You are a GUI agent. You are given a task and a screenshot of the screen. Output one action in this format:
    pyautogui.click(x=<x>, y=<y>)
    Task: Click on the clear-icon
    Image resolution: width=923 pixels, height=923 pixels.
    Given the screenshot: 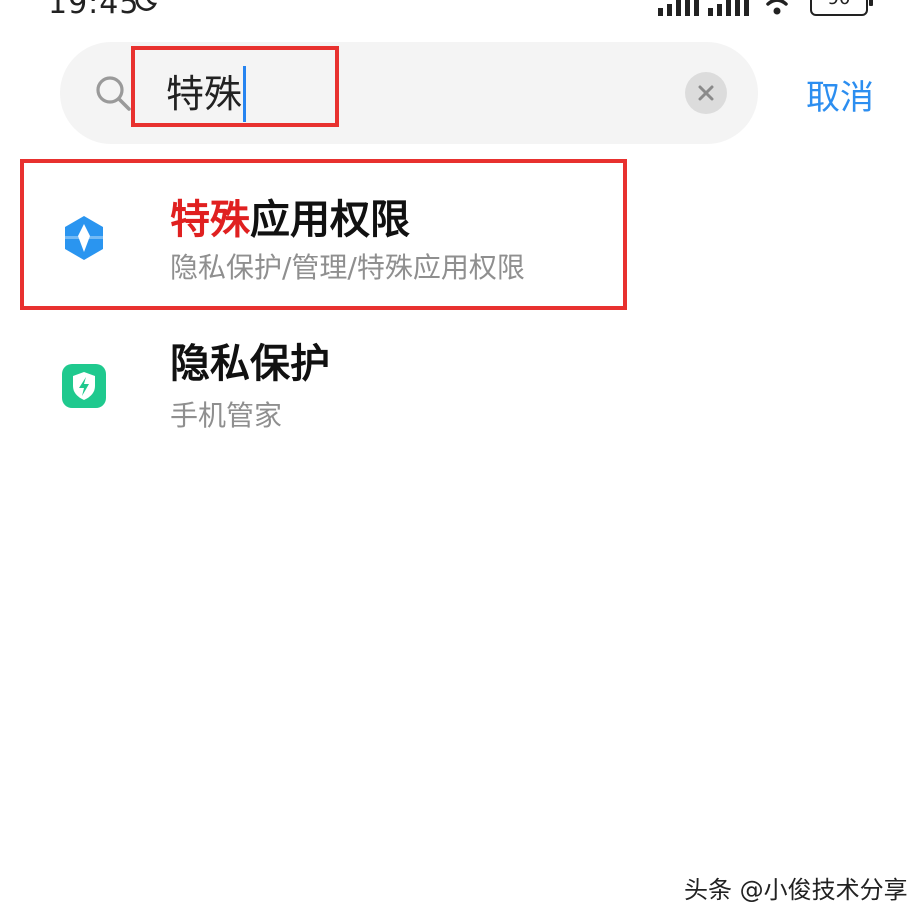 What is the action you would take?
    pyautogui.click(x=706, y=93)
    